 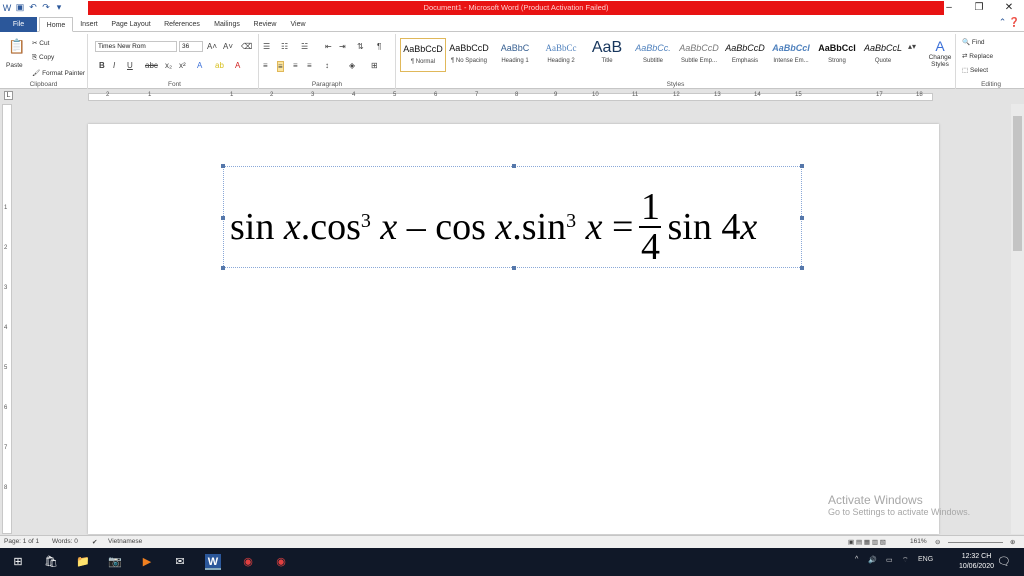 What do you see at coordinates (125, 541) in the screenshot?
I see `language-indicator: Vietnamese` at bounding box center [125, 541].